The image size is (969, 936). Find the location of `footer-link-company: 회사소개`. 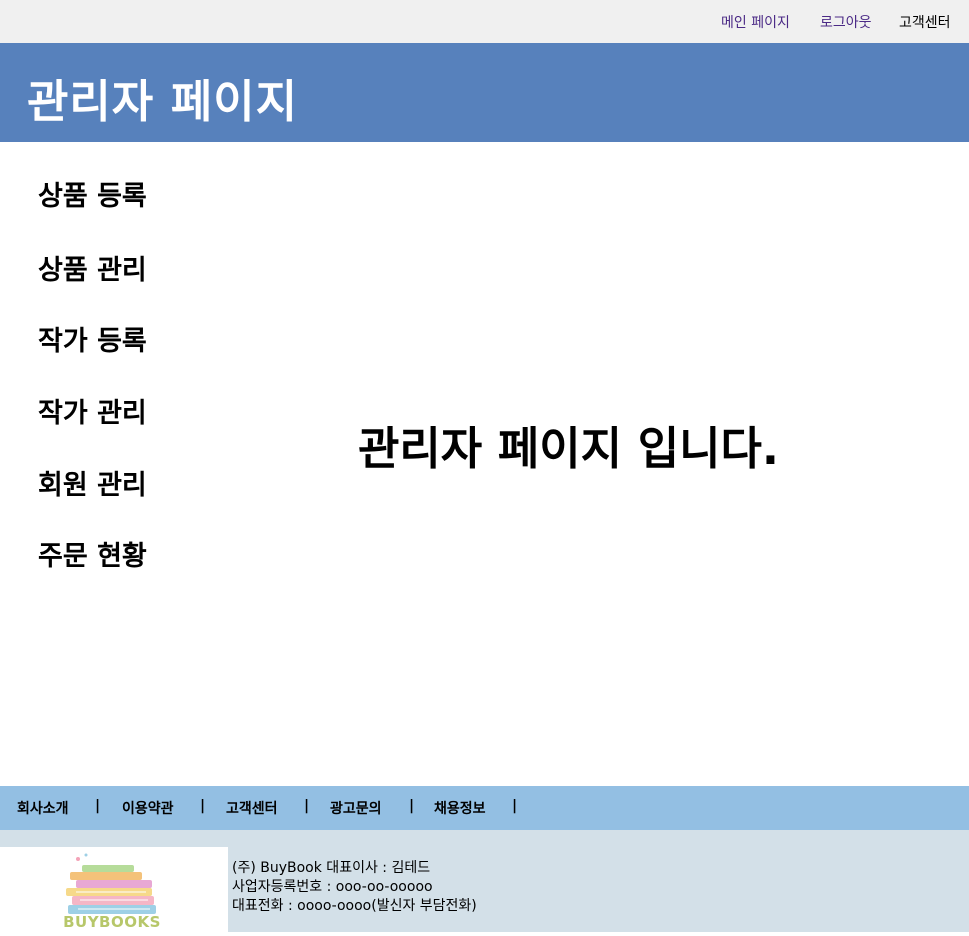

footer-link-company: 회사소개 is located at coordinates (43, 808).